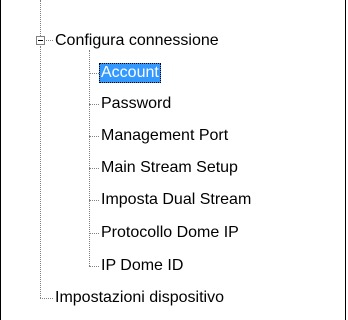  What do you see at coordinates (142, 266) in the screenshot?
I see `tree-node-ip-dome-id: IP Dome ID` at bounding box center [142, 266].